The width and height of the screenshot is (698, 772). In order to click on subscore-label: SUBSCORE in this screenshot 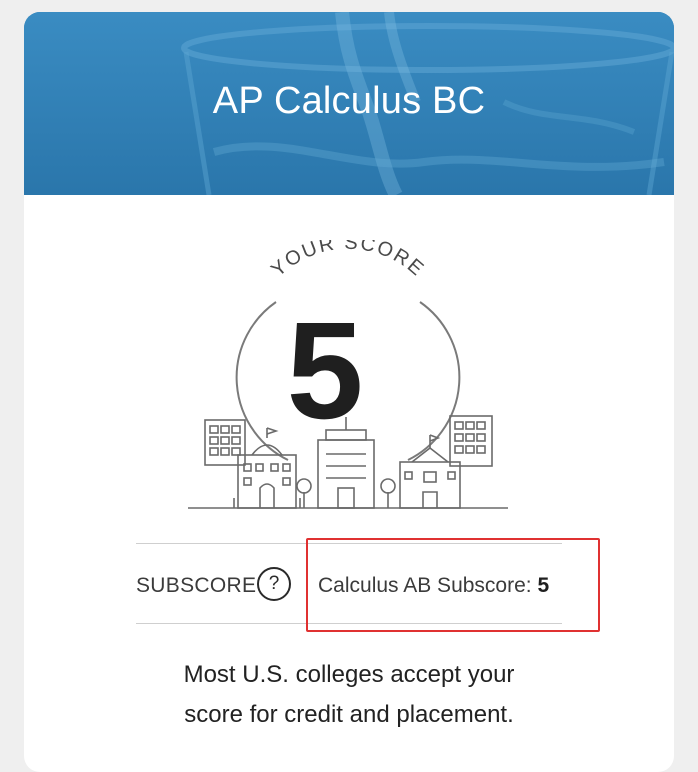, I will do `click(196, 585)`.